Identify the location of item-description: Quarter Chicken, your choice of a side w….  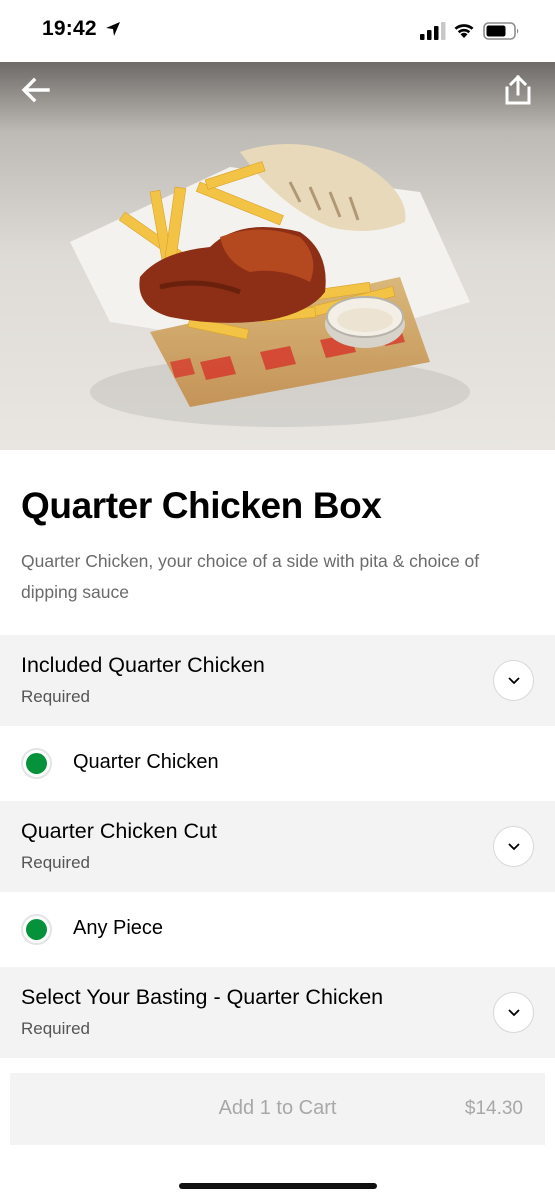
(250, 576).